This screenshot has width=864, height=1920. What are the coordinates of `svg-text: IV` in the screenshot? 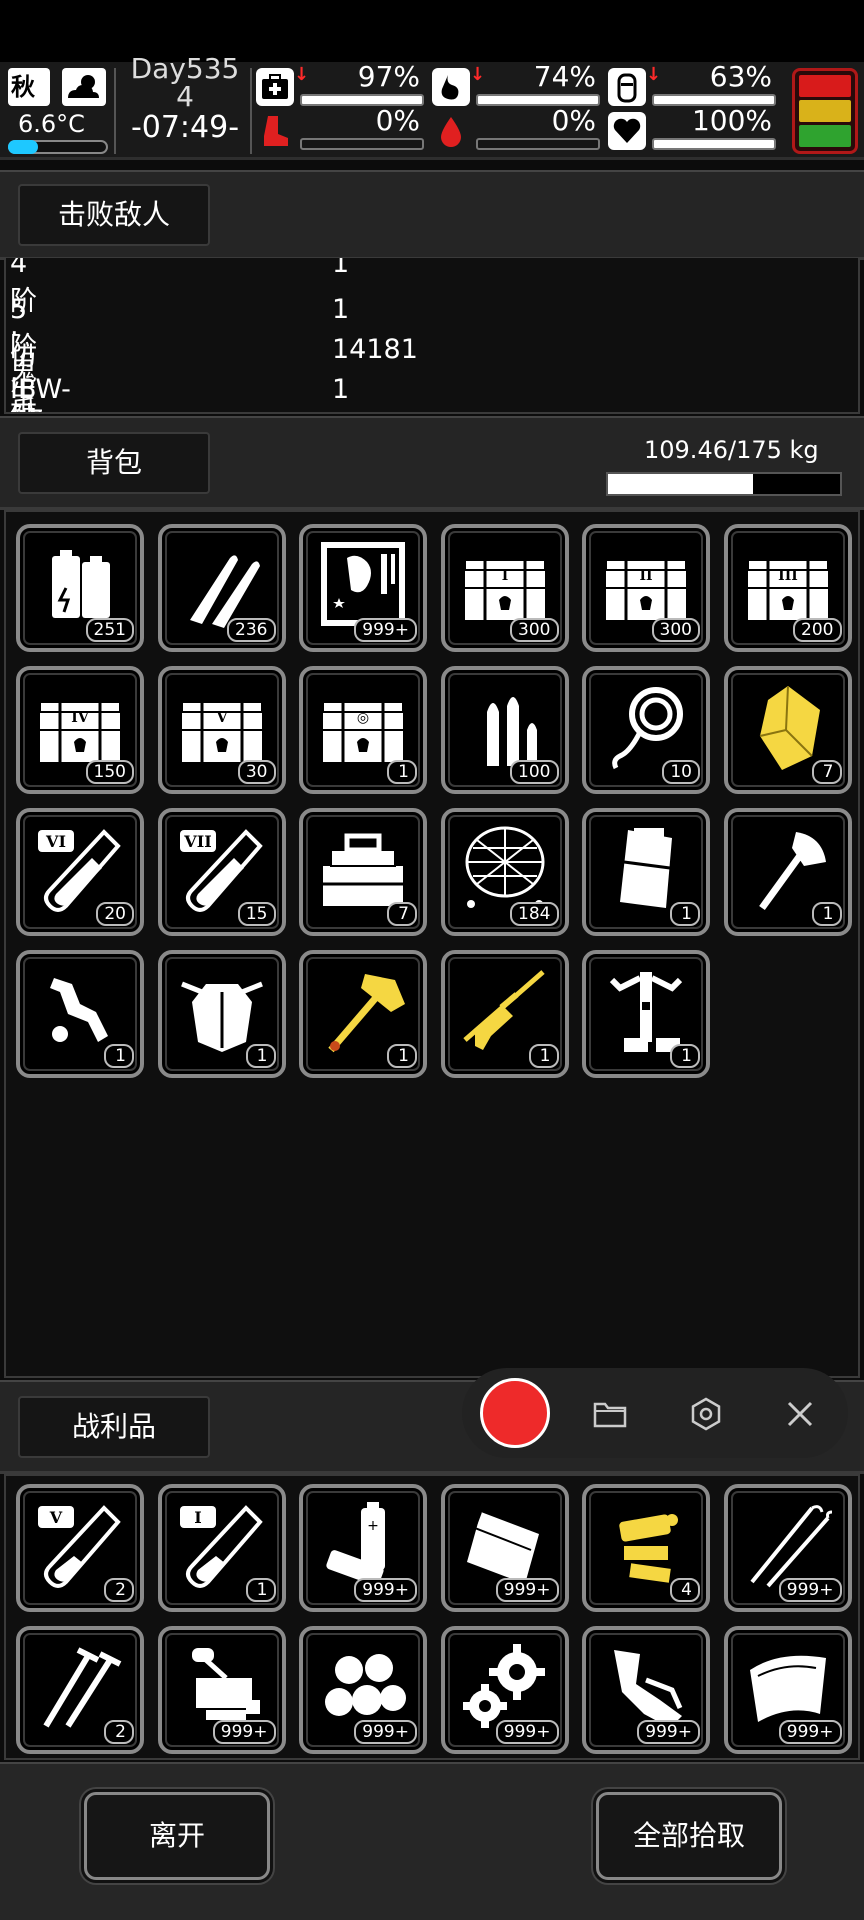 It's located at (80, 718).